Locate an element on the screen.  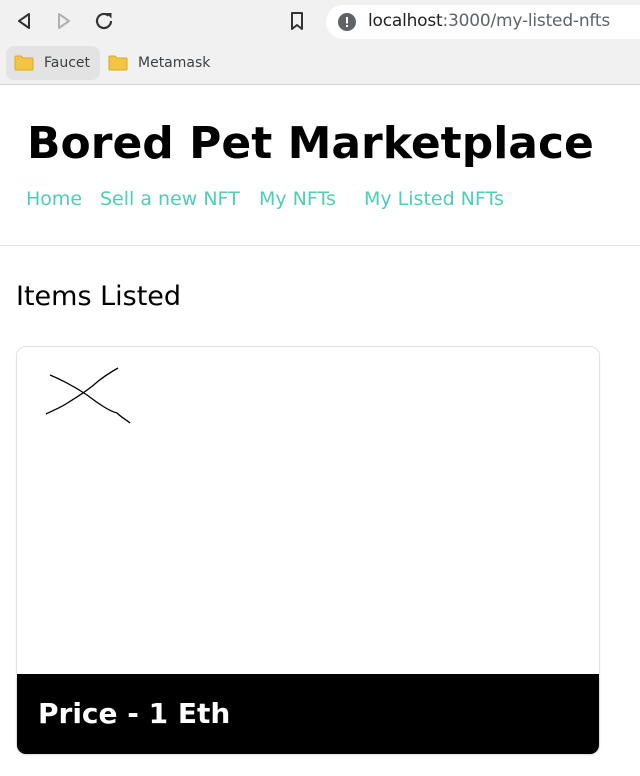
site-info-icon is located at coordinates (347, 22).